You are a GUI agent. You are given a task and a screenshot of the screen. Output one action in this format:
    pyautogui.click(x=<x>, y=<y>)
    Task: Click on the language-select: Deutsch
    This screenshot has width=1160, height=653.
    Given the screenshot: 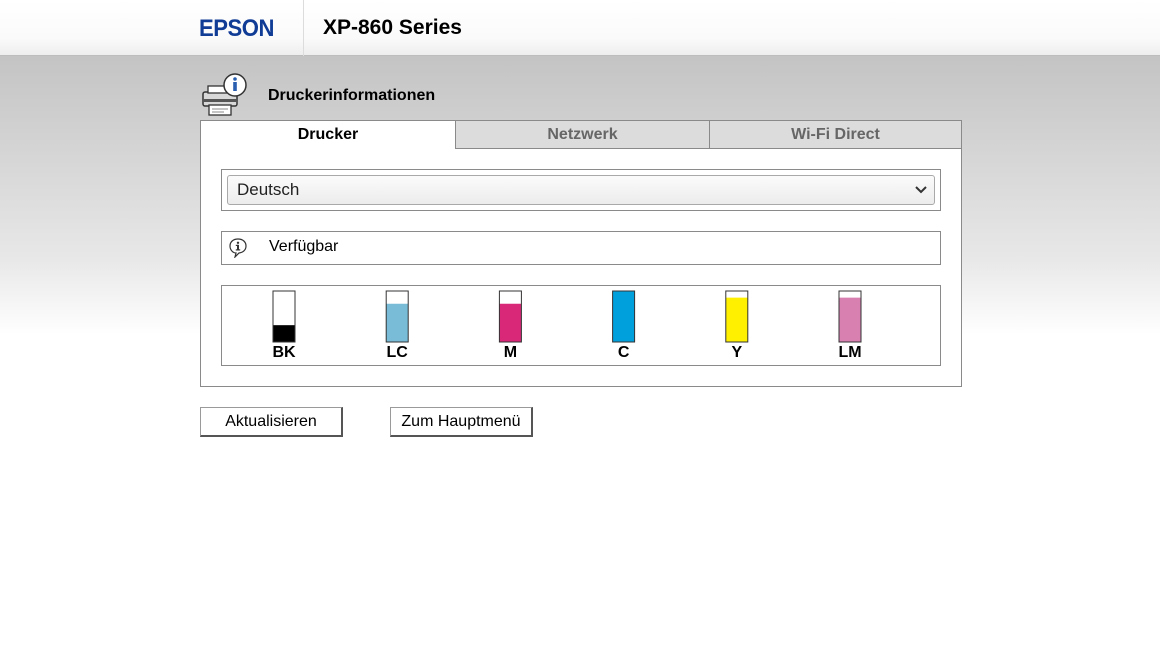 What is the action you would take?
    pyautogui.click(x=581, y=190)
    